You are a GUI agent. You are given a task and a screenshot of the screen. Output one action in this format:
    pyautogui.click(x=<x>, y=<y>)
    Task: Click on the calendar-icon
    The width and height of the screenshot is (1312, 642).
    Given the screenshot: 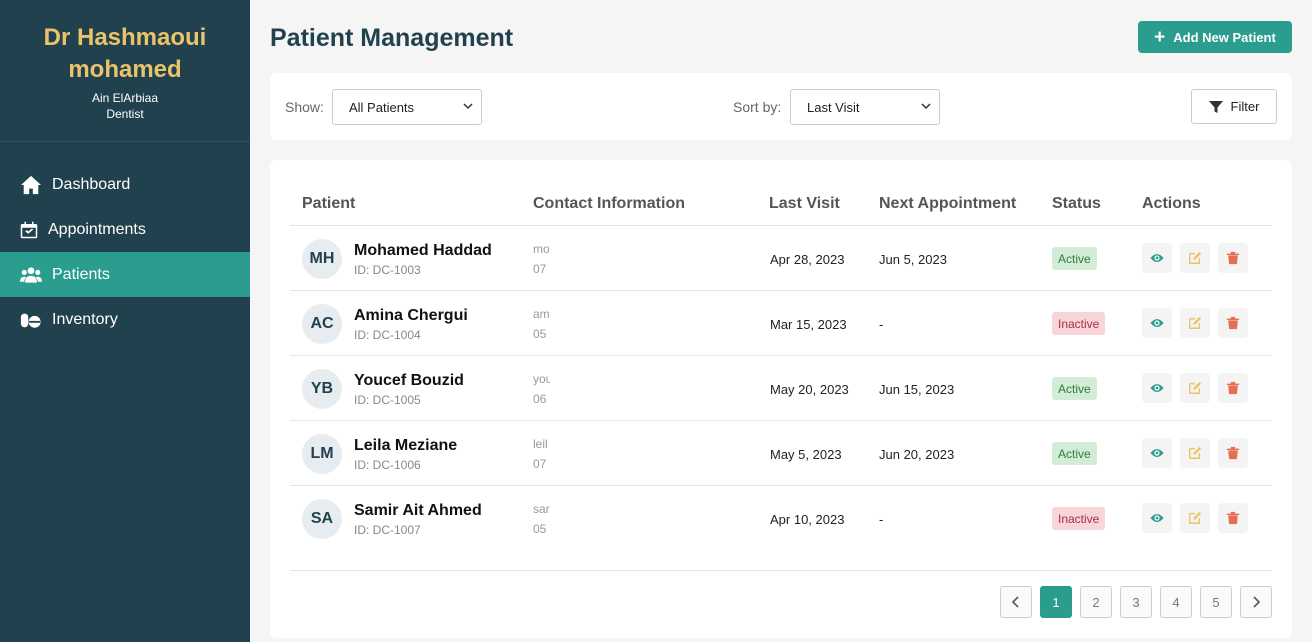 What is the action you would take?
    pyautogui.click(x=29, y=229)
    